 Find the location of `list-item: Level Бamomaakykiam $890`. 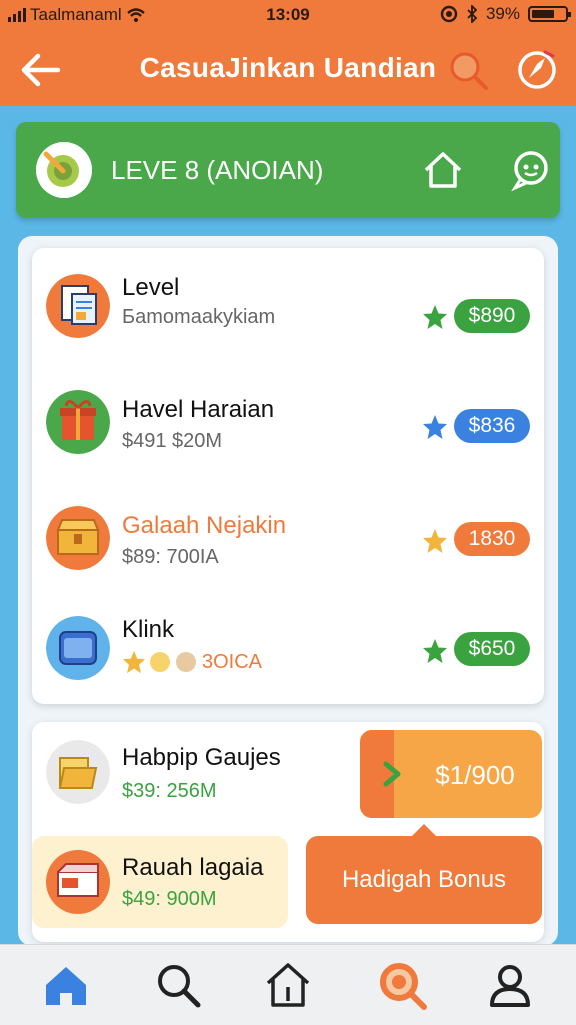

list-item: Level Бamomaakykiam $890 is located at coordinates (288, 306).